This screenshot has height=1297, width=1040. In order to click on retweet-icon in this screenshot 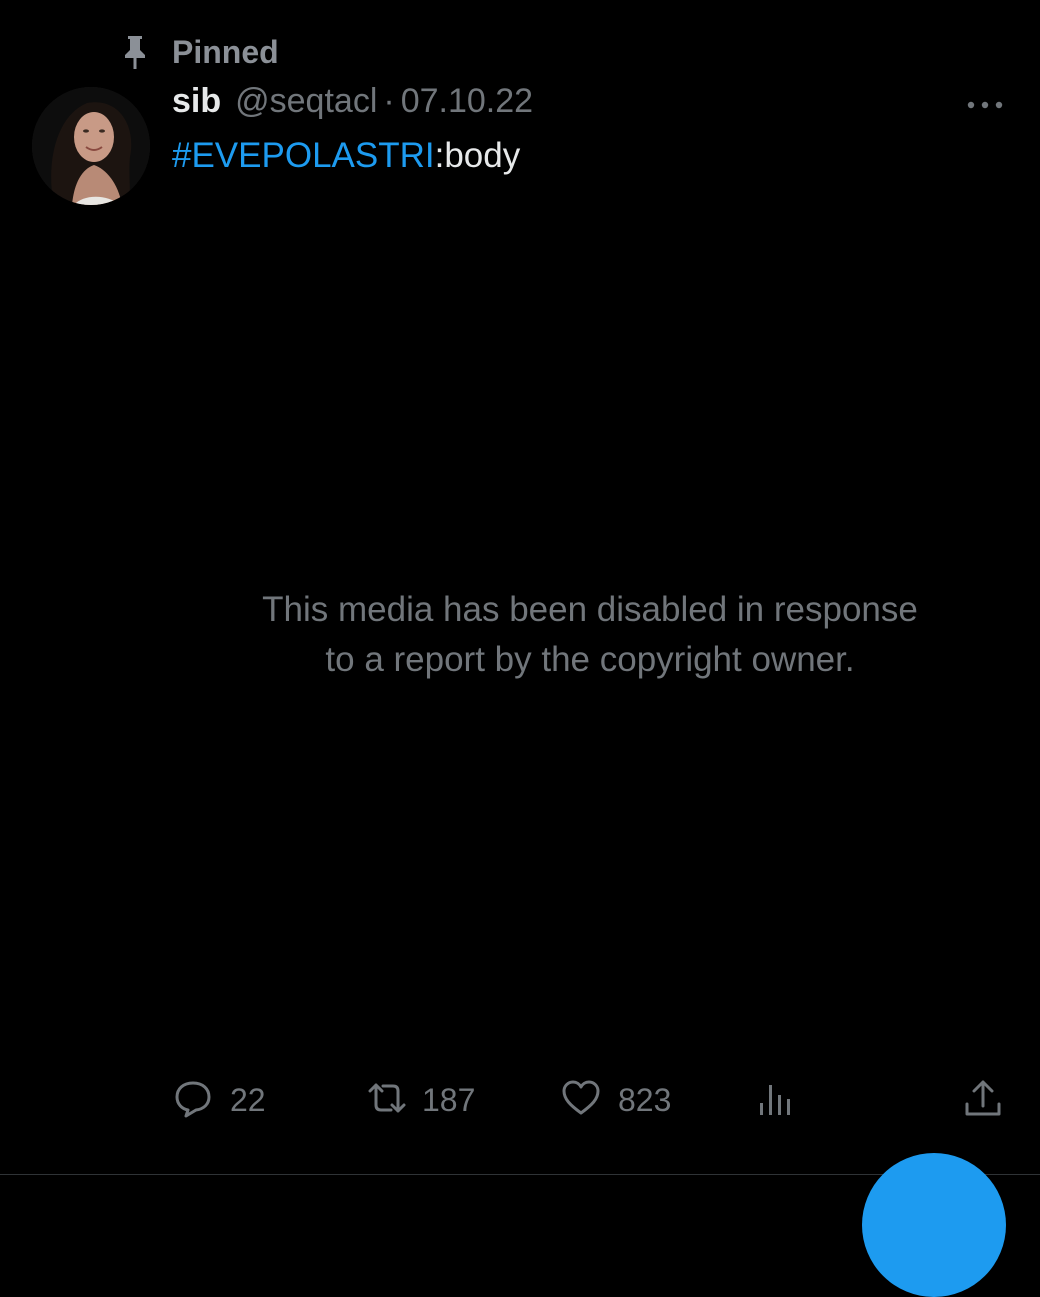, I will do `click(387, 1100)`.